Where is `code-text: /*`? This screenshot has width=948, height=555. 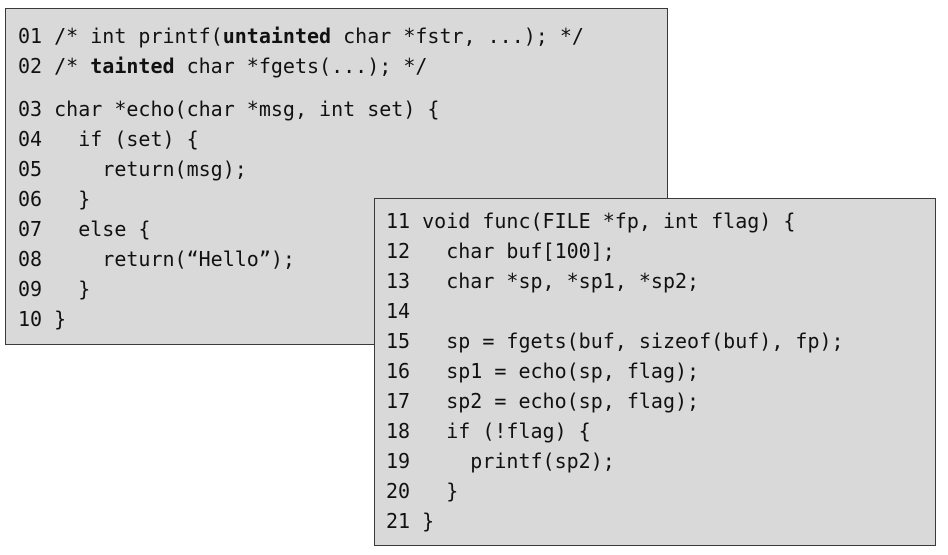 code-text: /* is located at coordinates (72, 66).